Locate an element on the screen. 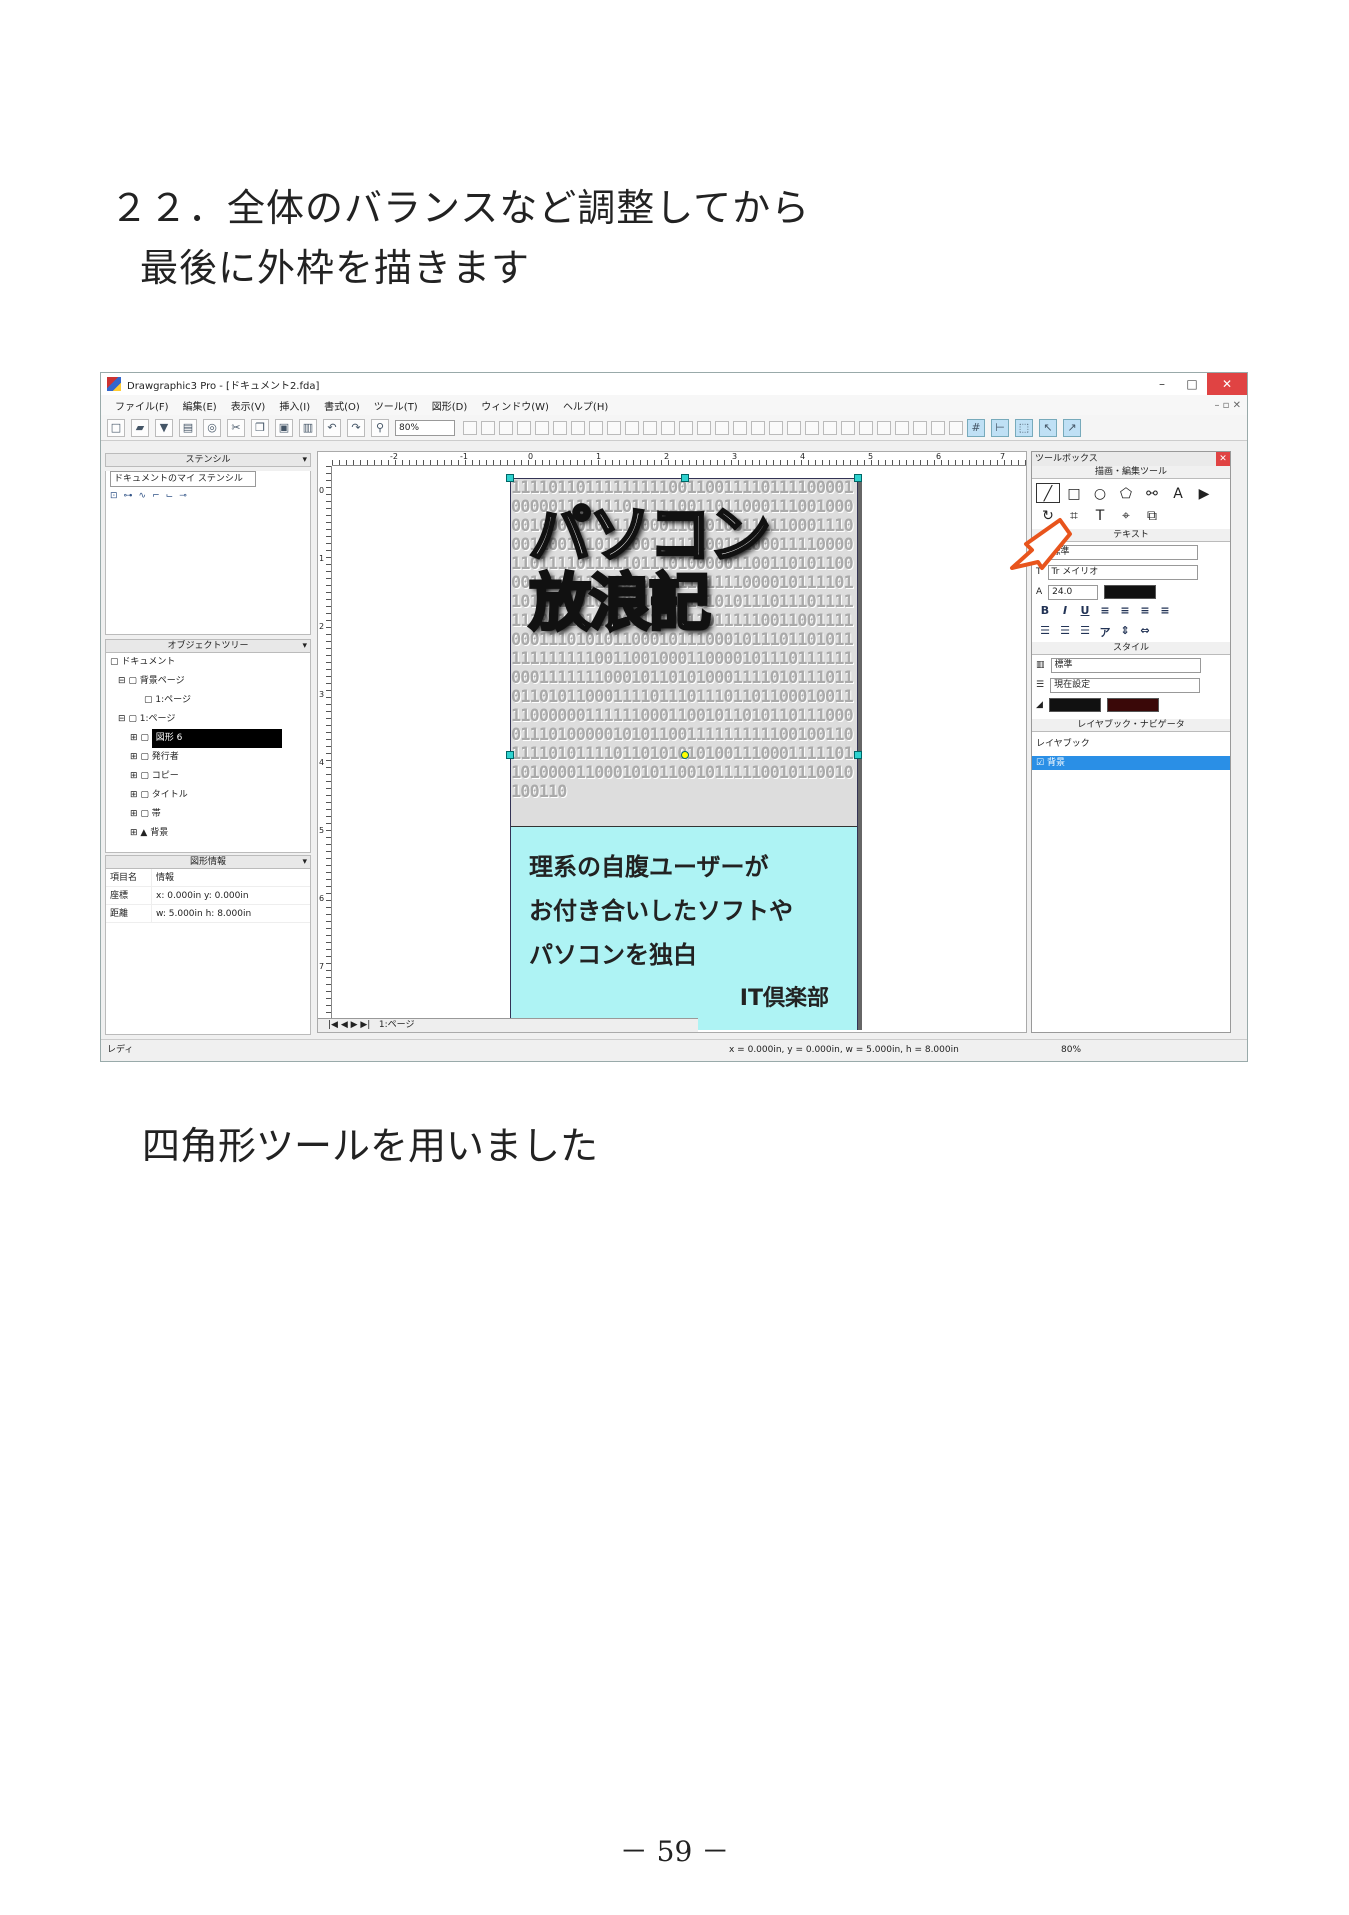 The width and height of the screenshot is (1349, 1915). tree-item-shape6: ⊞ ▢ 図形 6 is located at coordinates (210, 738).